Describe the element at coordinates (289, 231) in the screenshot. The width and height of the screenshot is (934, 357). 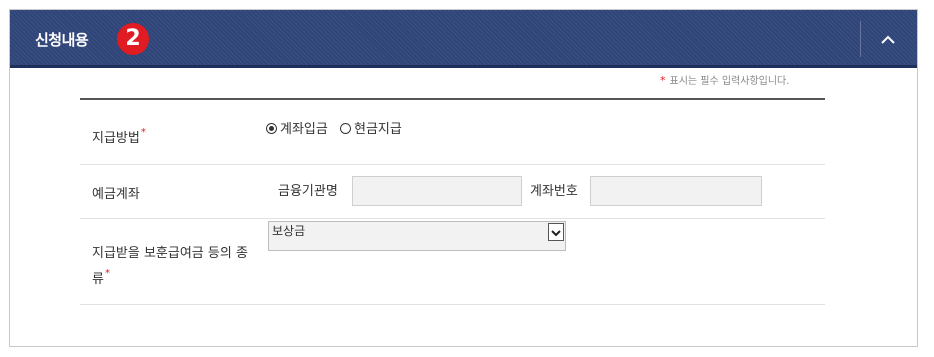
I see `benefit-type-selected-value: 보상금` at that location.